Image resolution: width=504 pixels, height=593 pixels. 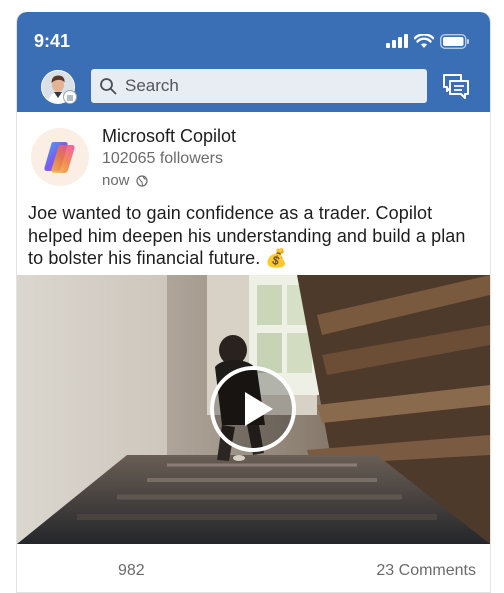 I want to click on follower-count: 102065 followers, so click(x=162, y=158).